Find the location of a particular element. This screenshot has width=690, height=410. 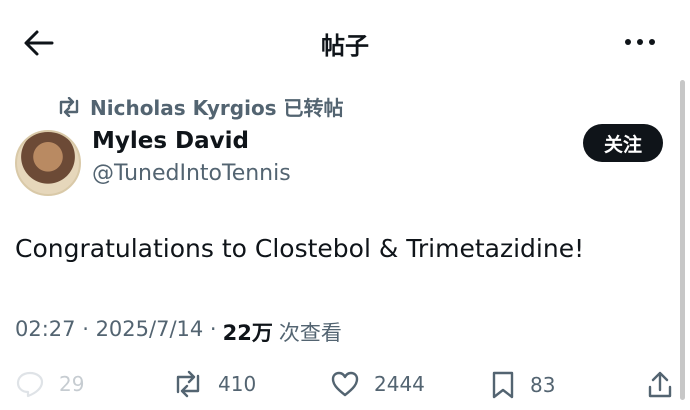

page-title: 帖子 is located at coordinates (345, 46).